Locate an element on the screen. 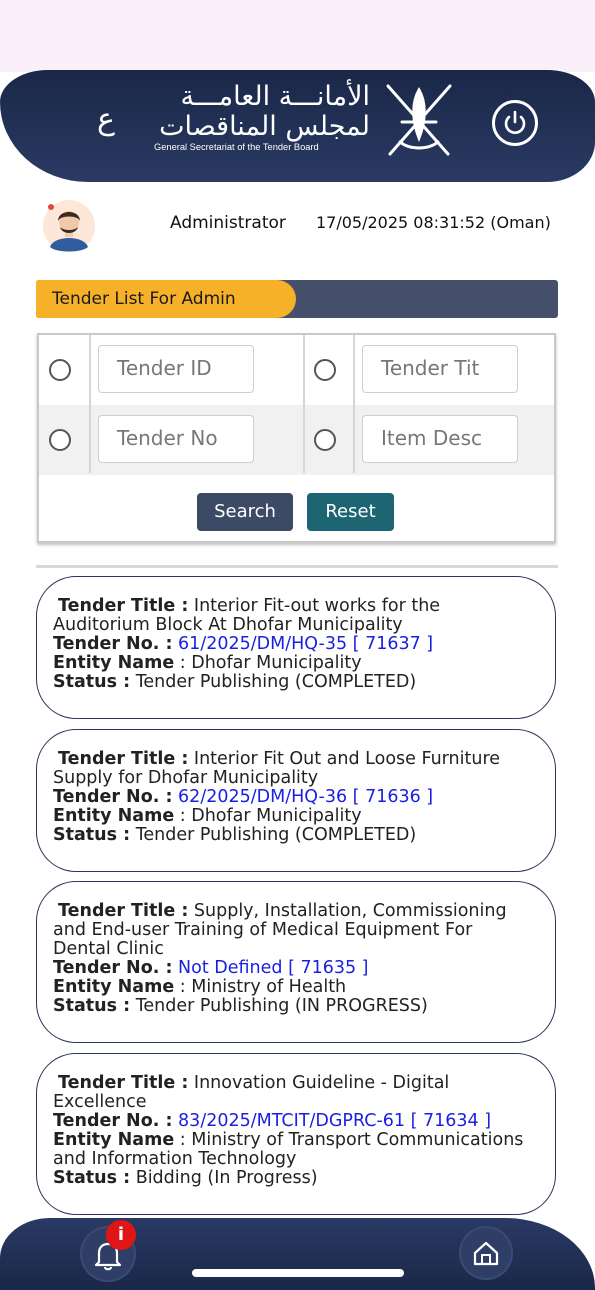  tender-status: Bidding (In Progress) is located at coordinates (226, 1178).